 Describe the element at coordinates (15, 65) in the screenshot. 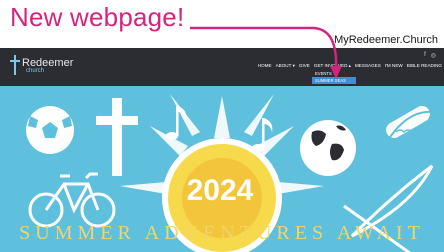

I see `cross-logo-icon` at that location.